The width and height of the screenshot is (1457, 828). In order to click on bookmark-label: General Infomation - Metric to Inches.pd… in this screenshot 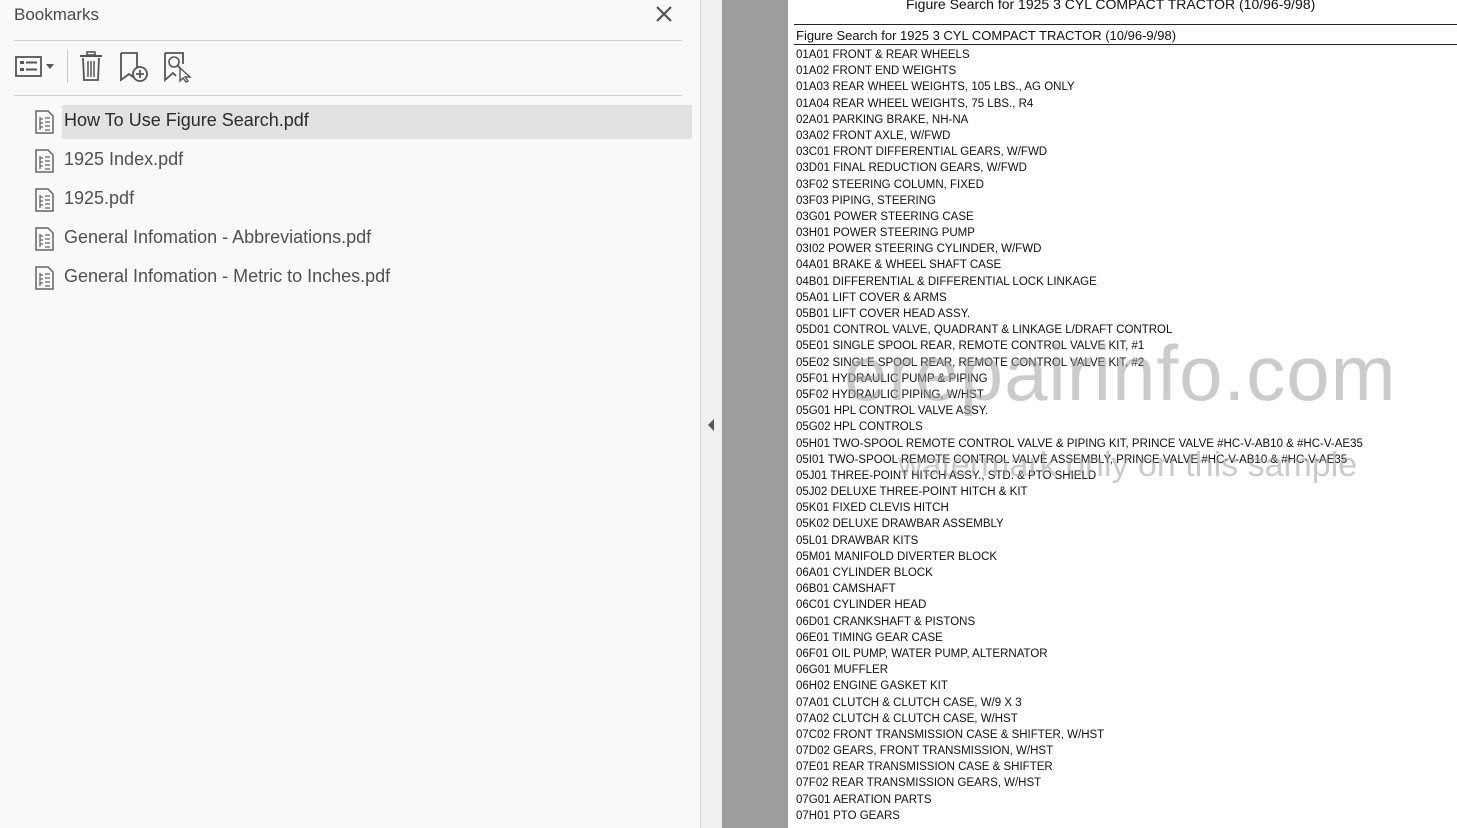, I will do `click(227, 276)`.